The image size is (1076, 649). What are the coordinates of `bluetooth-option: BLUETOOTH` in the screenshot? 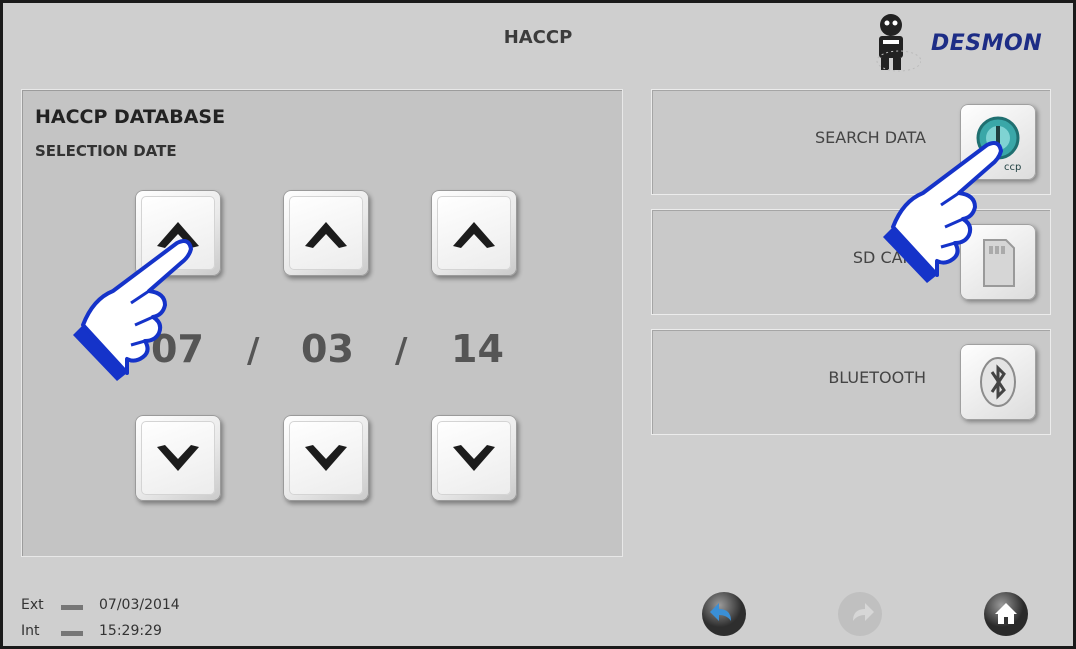 It's located at (851, 382).